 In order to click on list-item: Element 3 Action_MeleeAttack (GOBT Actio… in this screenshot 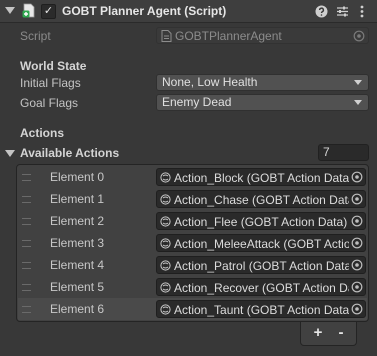, I will do `click(192, 243)`.